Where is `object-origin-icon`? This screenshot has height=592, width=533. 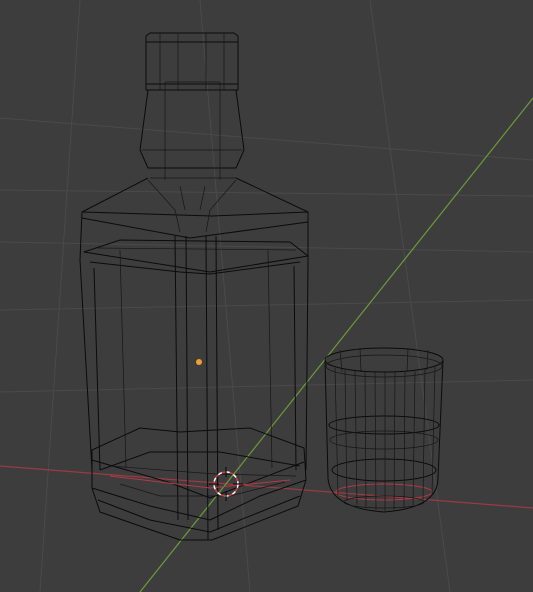 object-origin-icon is located at coordinates (199, 362).